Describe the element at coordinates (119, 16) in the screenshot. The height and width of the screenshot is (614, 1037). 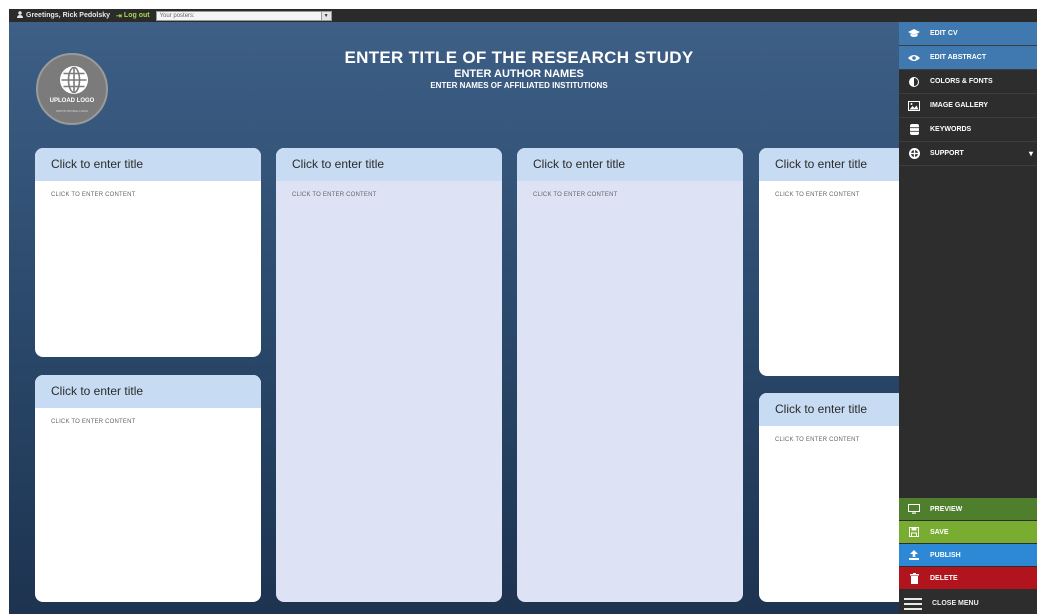
I see `logout-icon: ⇥` at that location.